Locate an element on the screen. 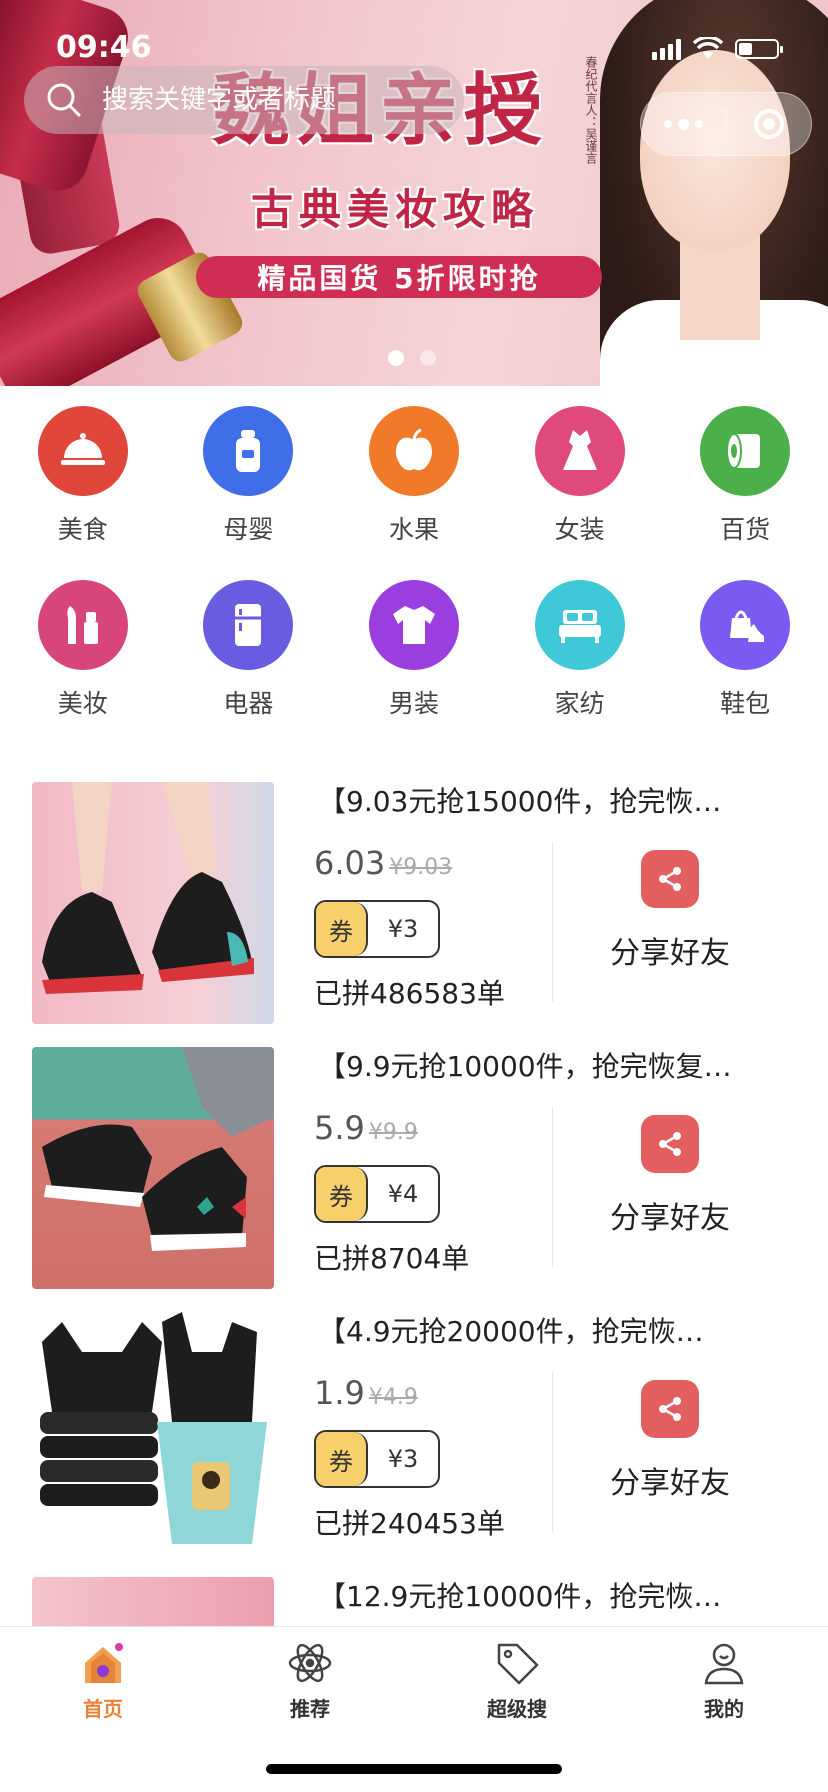 The width and height of the screenshot is (828, 1792). status-icons is located at coordinates (722, 49).